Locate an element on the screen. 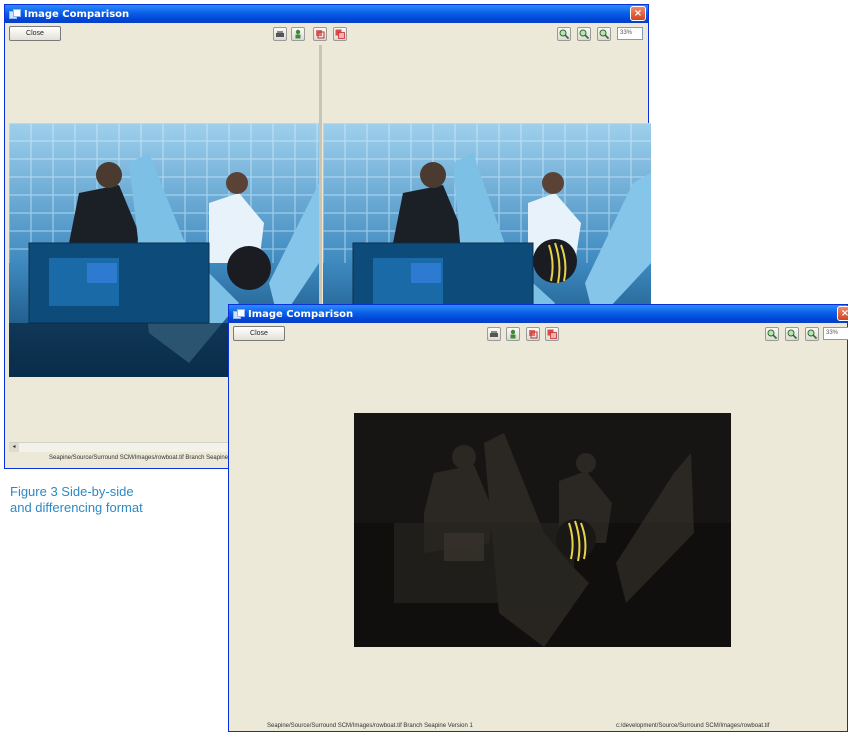 The height and width of the screenshot is (732, 848). caption-line-1: Figure 3 Side-by-side is located at coordinates (72, 491).